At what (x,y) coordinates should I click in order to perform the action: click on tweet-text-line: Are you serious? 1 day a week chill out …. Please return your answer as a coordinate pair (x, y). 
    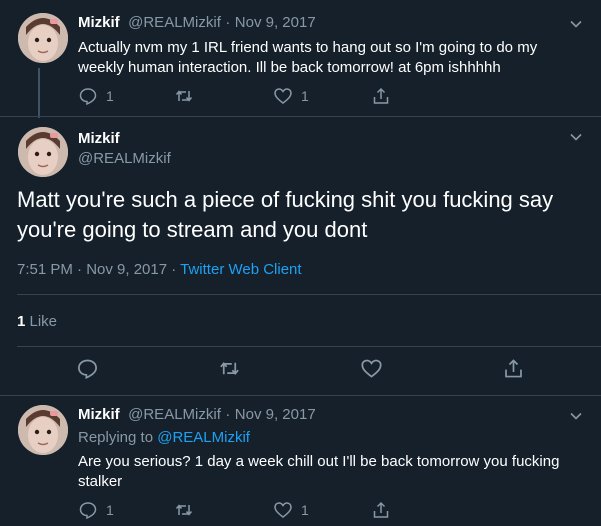
    Looking at the image, I should click on (319, 461).